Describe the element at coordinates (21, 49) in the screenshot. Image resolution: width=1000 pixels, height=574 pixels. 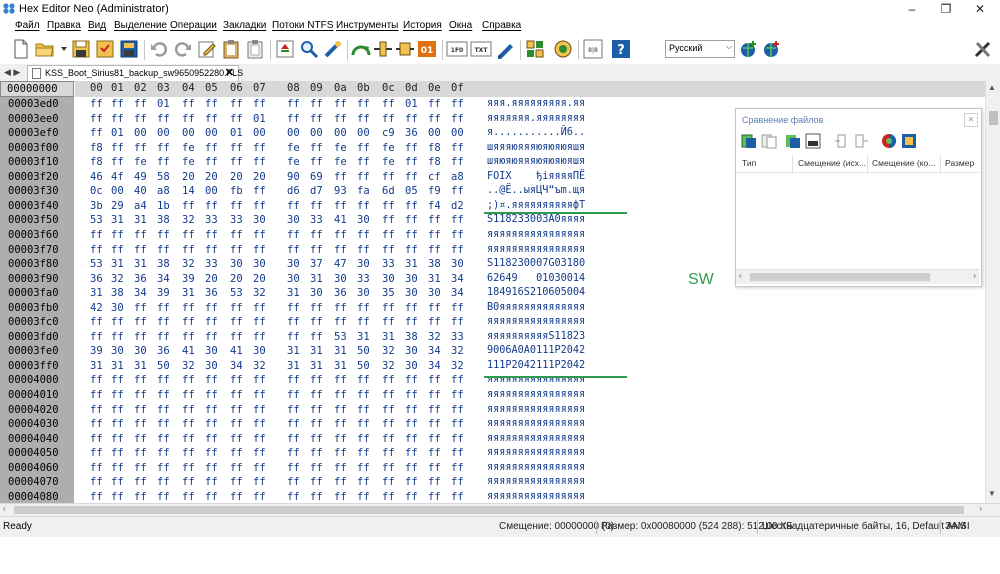
I see `new-file-icon` at that location.